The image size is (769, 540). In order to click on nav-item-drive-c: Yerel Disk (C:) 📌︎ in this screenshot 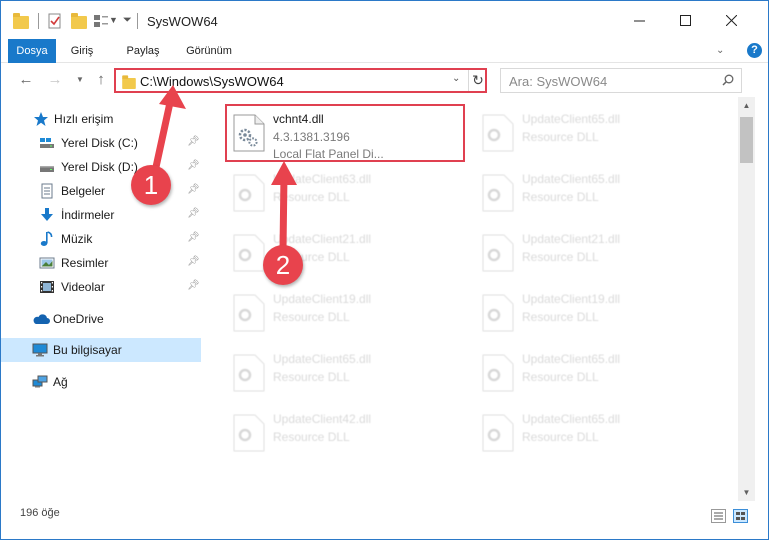, I will do `click(101, 143)`.